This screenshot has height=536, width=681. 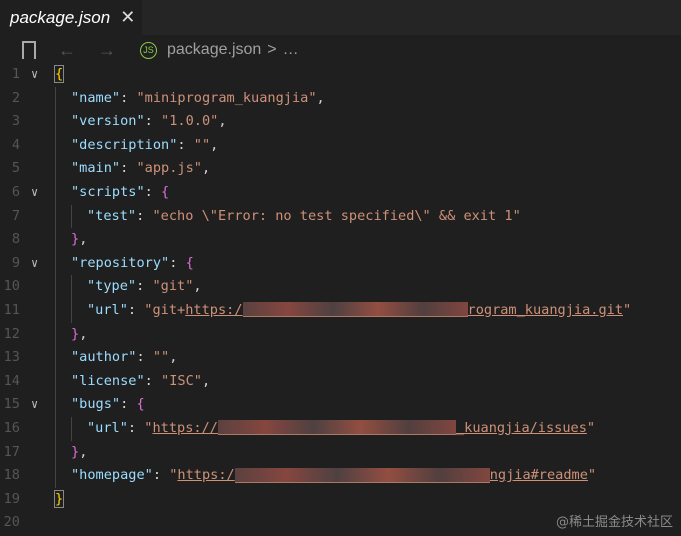 I want to click on code-content: "url": "https://_kuangjia/issues", so click(x=325, y=428).